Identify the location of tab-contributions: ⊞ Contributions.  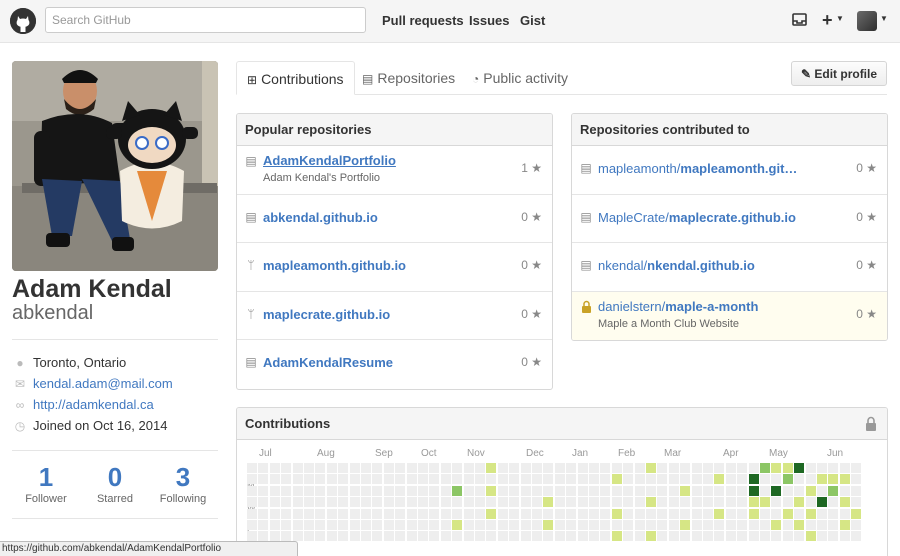
(295, 78).